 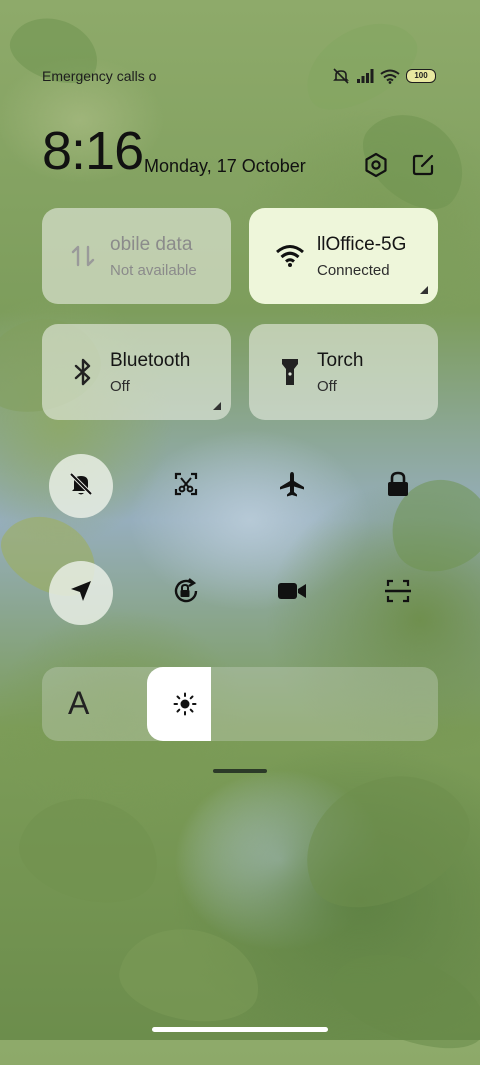 I want to click on tile-subtitle: Not available, so click(x=153, y=270).